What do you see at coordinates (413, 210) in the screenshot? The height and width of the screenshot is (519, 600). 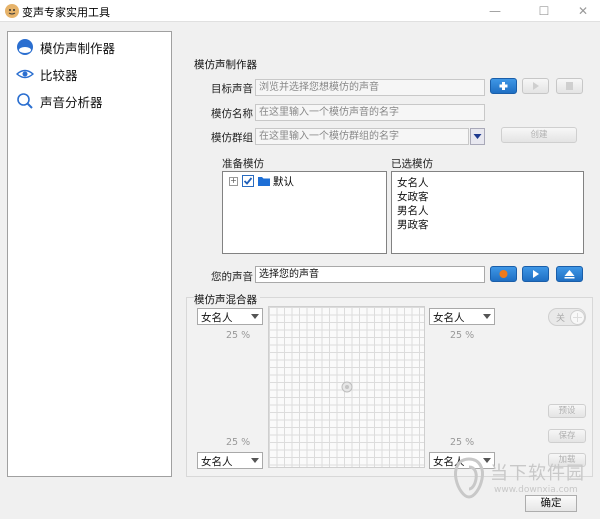 I see `list-item: 男名人` at bounding box center [413, 210].